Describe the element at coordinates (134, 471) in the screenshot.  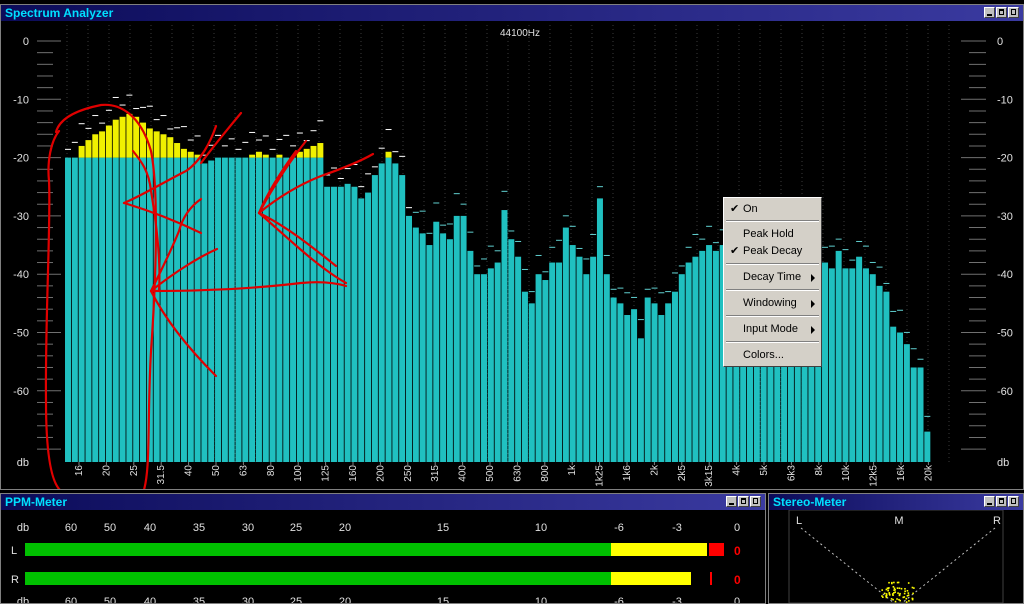
I see `freq-label: 25` at that location.